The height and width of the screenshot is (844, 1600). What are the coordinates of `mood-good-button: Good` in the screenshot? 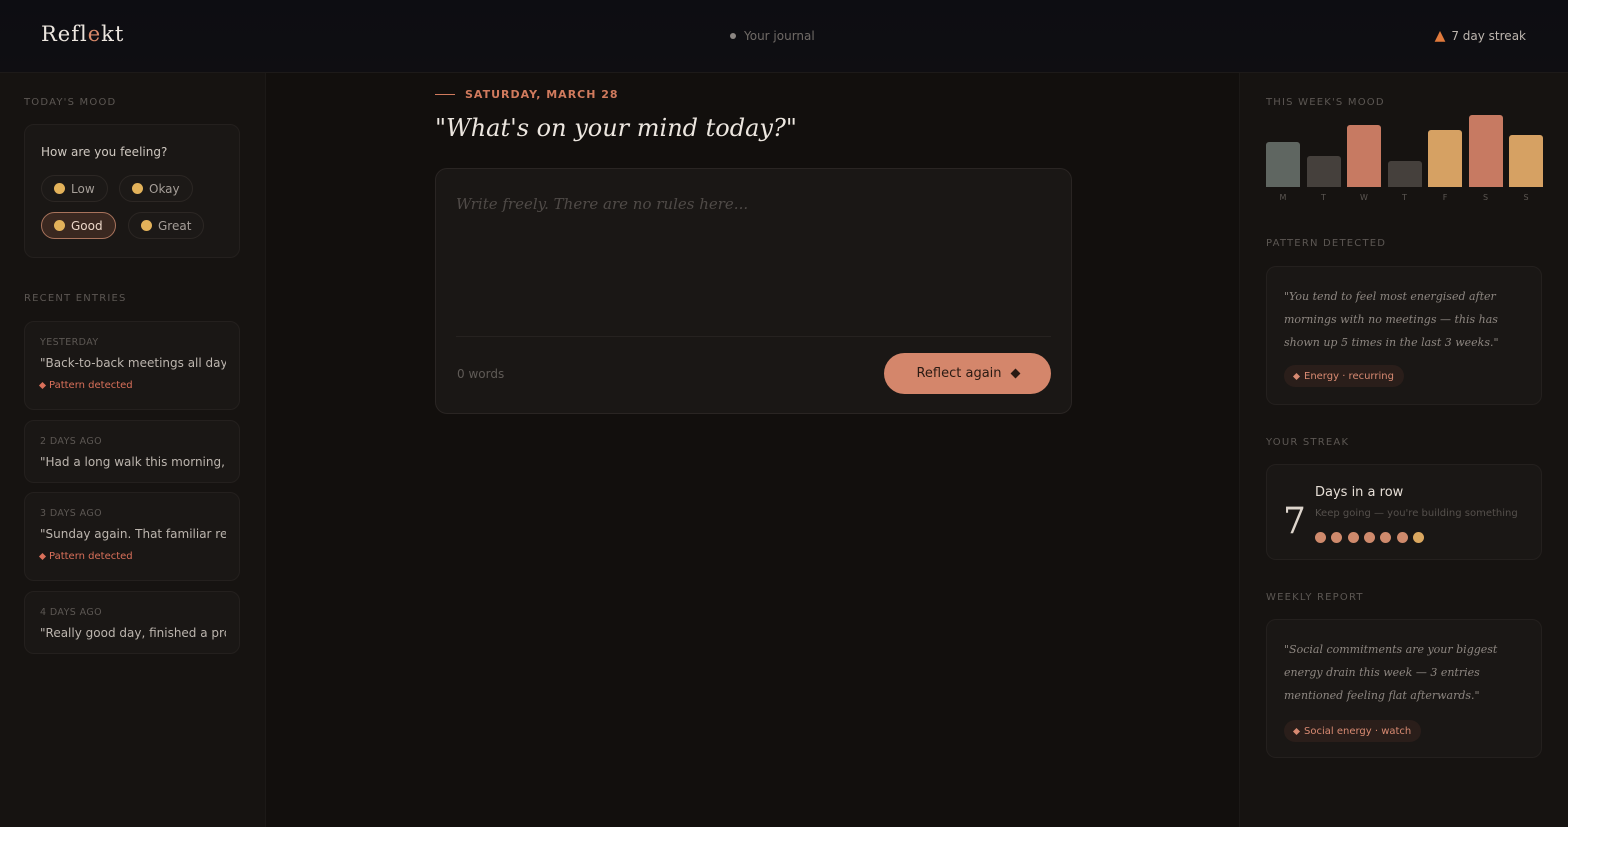 It's located at (78, 225).